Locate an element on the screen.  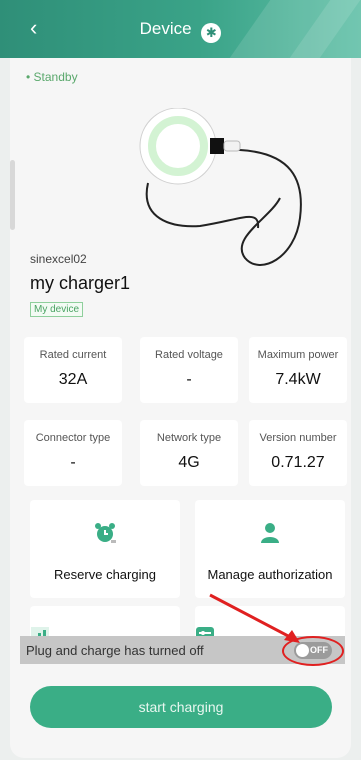
charger-image is located at coordinates (220, 187).